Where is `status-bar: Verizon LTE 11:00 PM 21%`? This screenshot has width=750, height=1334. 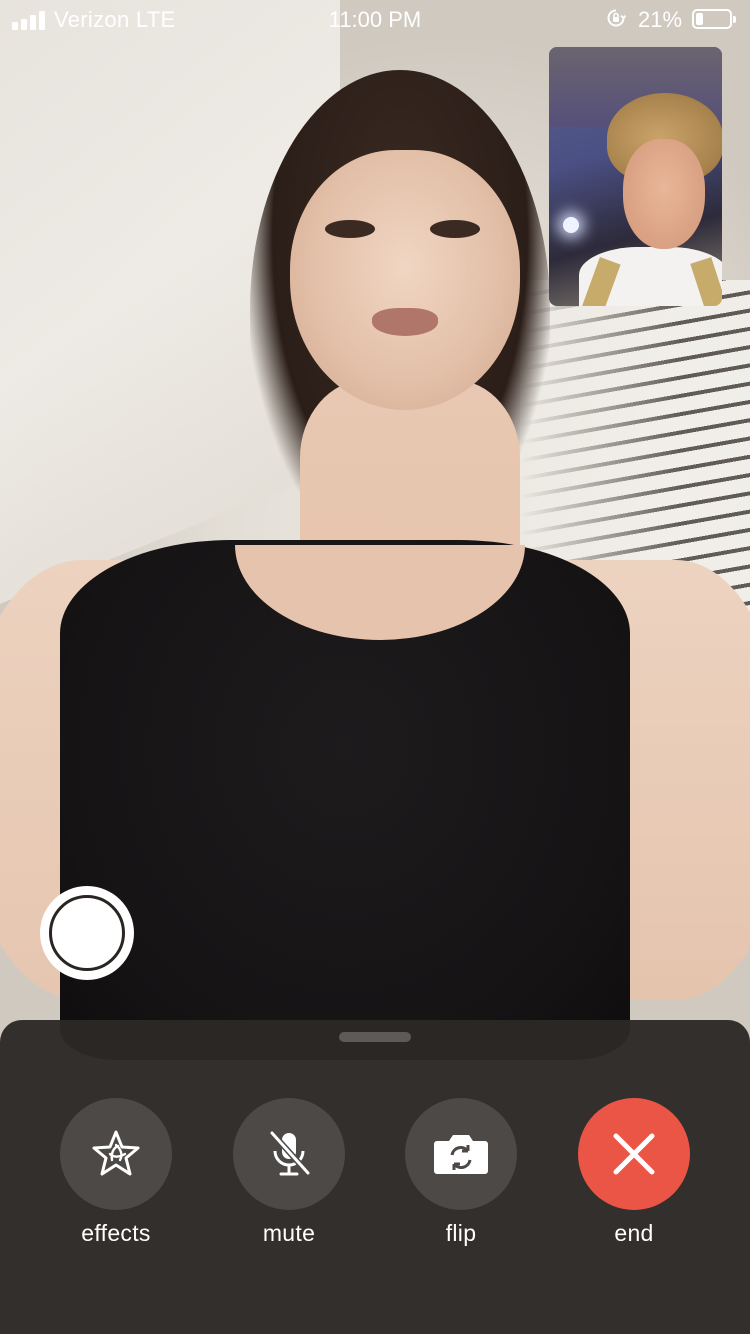 status-bar: Verizon LTE 11:00 PM 21% is located at coordinates (375, 20).